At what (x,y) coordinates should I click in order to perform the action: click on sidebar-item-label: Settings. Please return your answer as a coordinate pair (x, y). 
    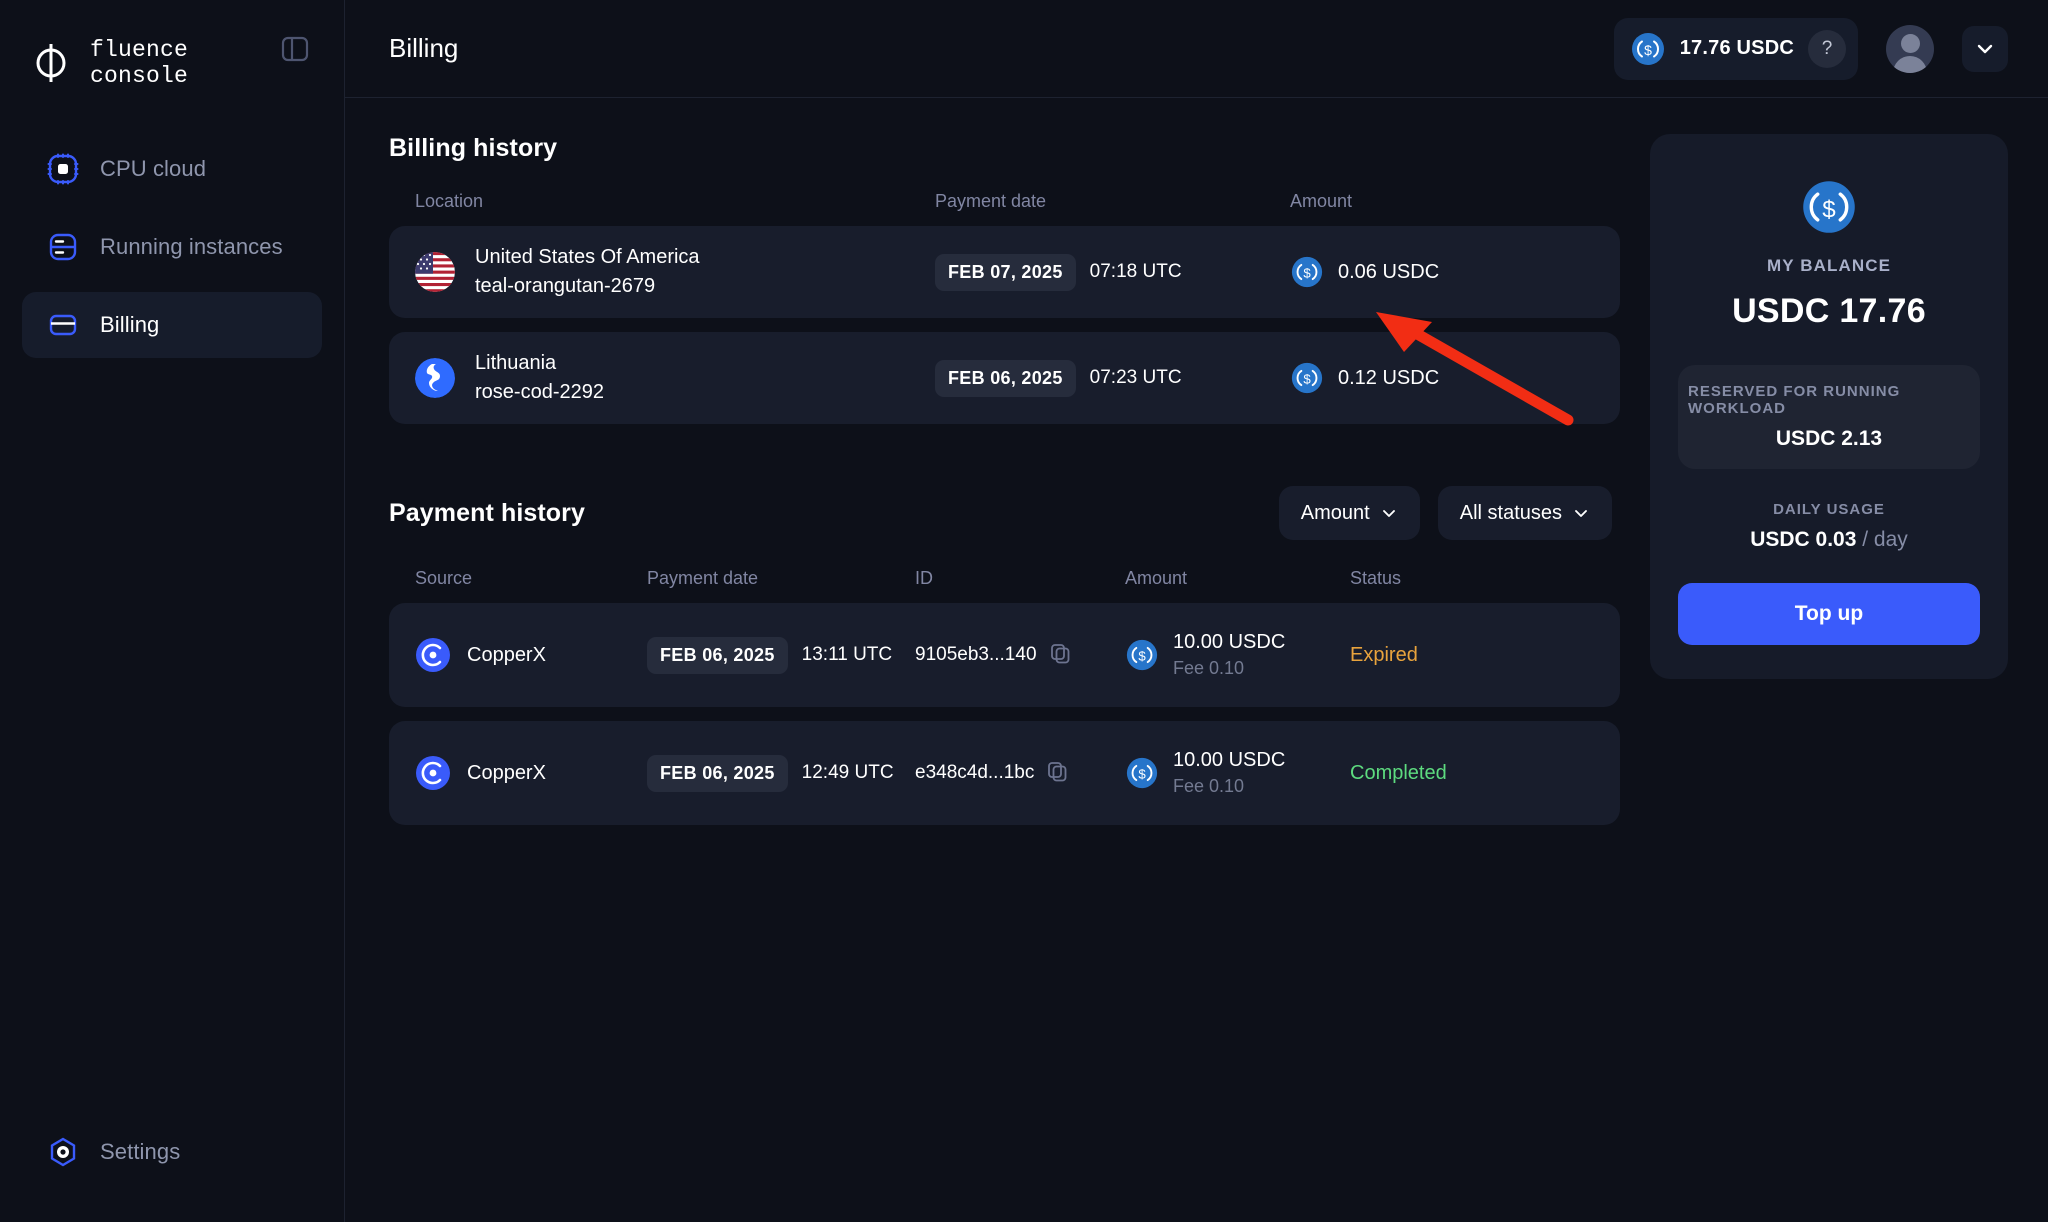
    Looking at the image, I should click on (140, 1151).